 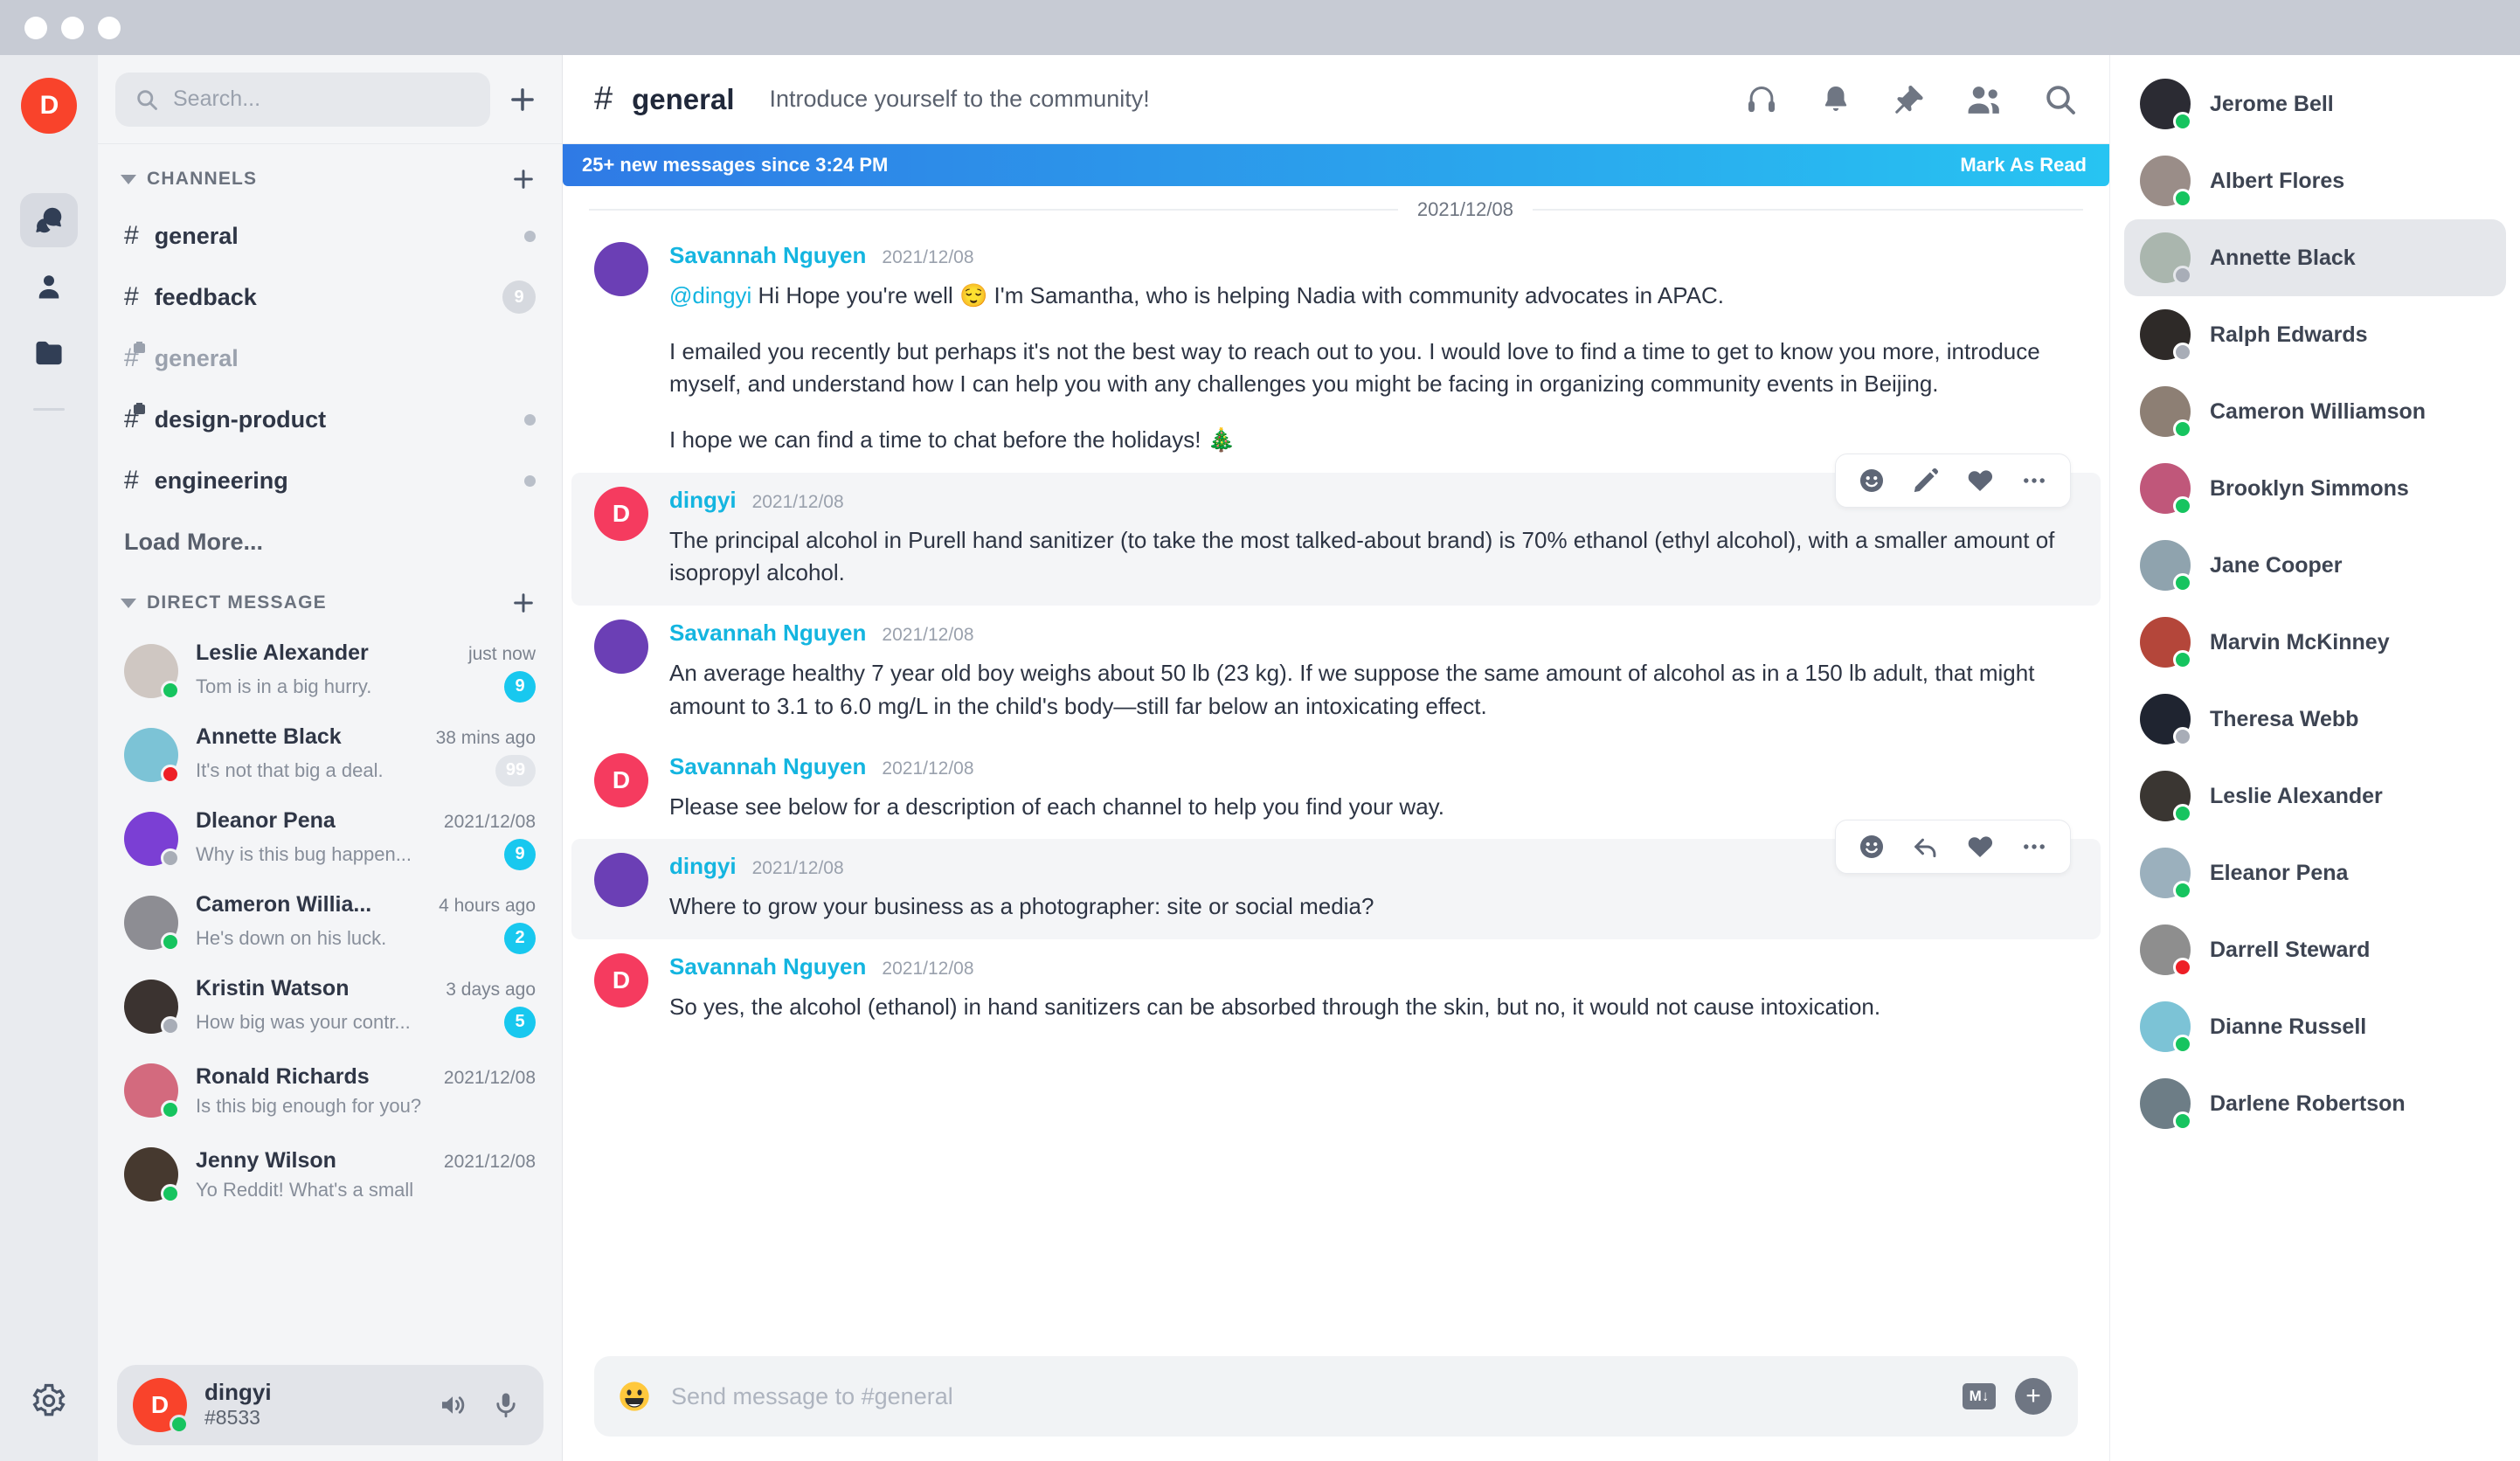 What do you see at coordinates (506, 1405) in the screenshot?
I see `microphone-icon` at bounding box center [506, 1405].